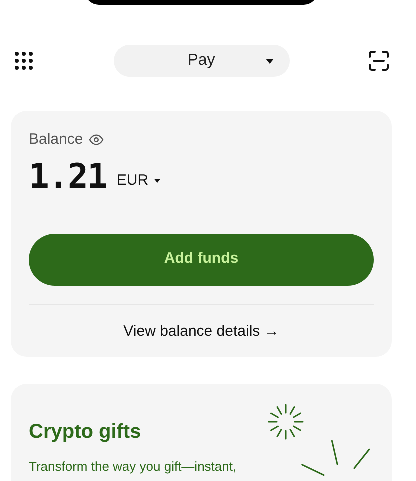 The width and height of the screenshot is (416, 481). Describe the element at coordinates (96, 140) in the screenshot. I see `eye-icon` at that location.